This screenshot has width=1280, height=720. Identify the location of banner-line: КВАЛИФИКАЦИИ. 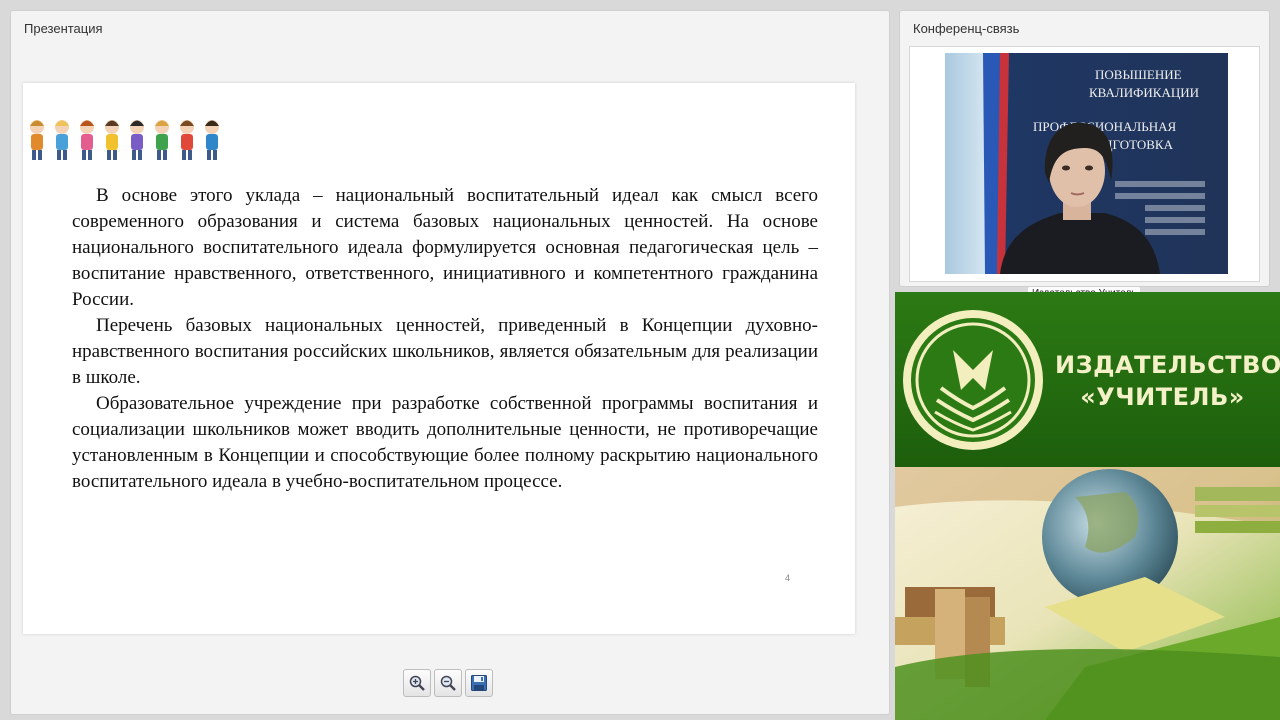
(1144, 92).